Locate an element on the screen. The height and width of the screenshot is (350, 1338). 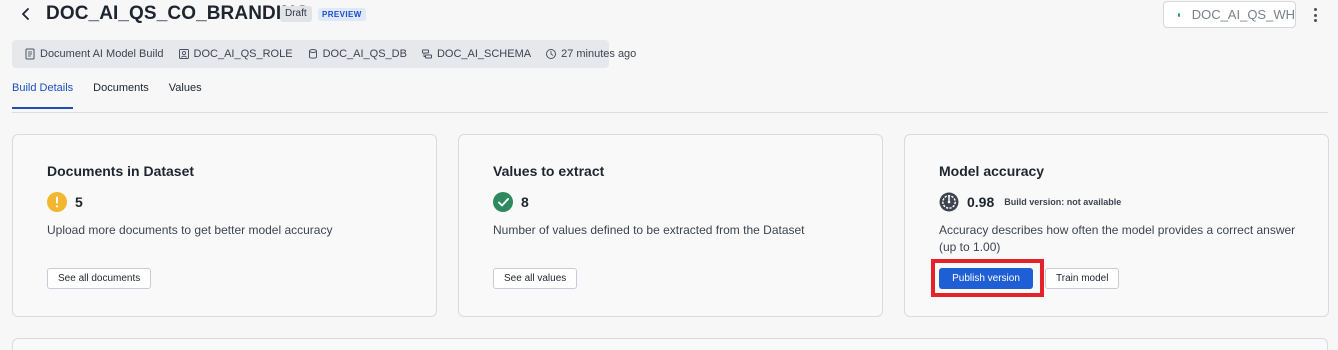
warning-icon is located at coordinates (57, 202).